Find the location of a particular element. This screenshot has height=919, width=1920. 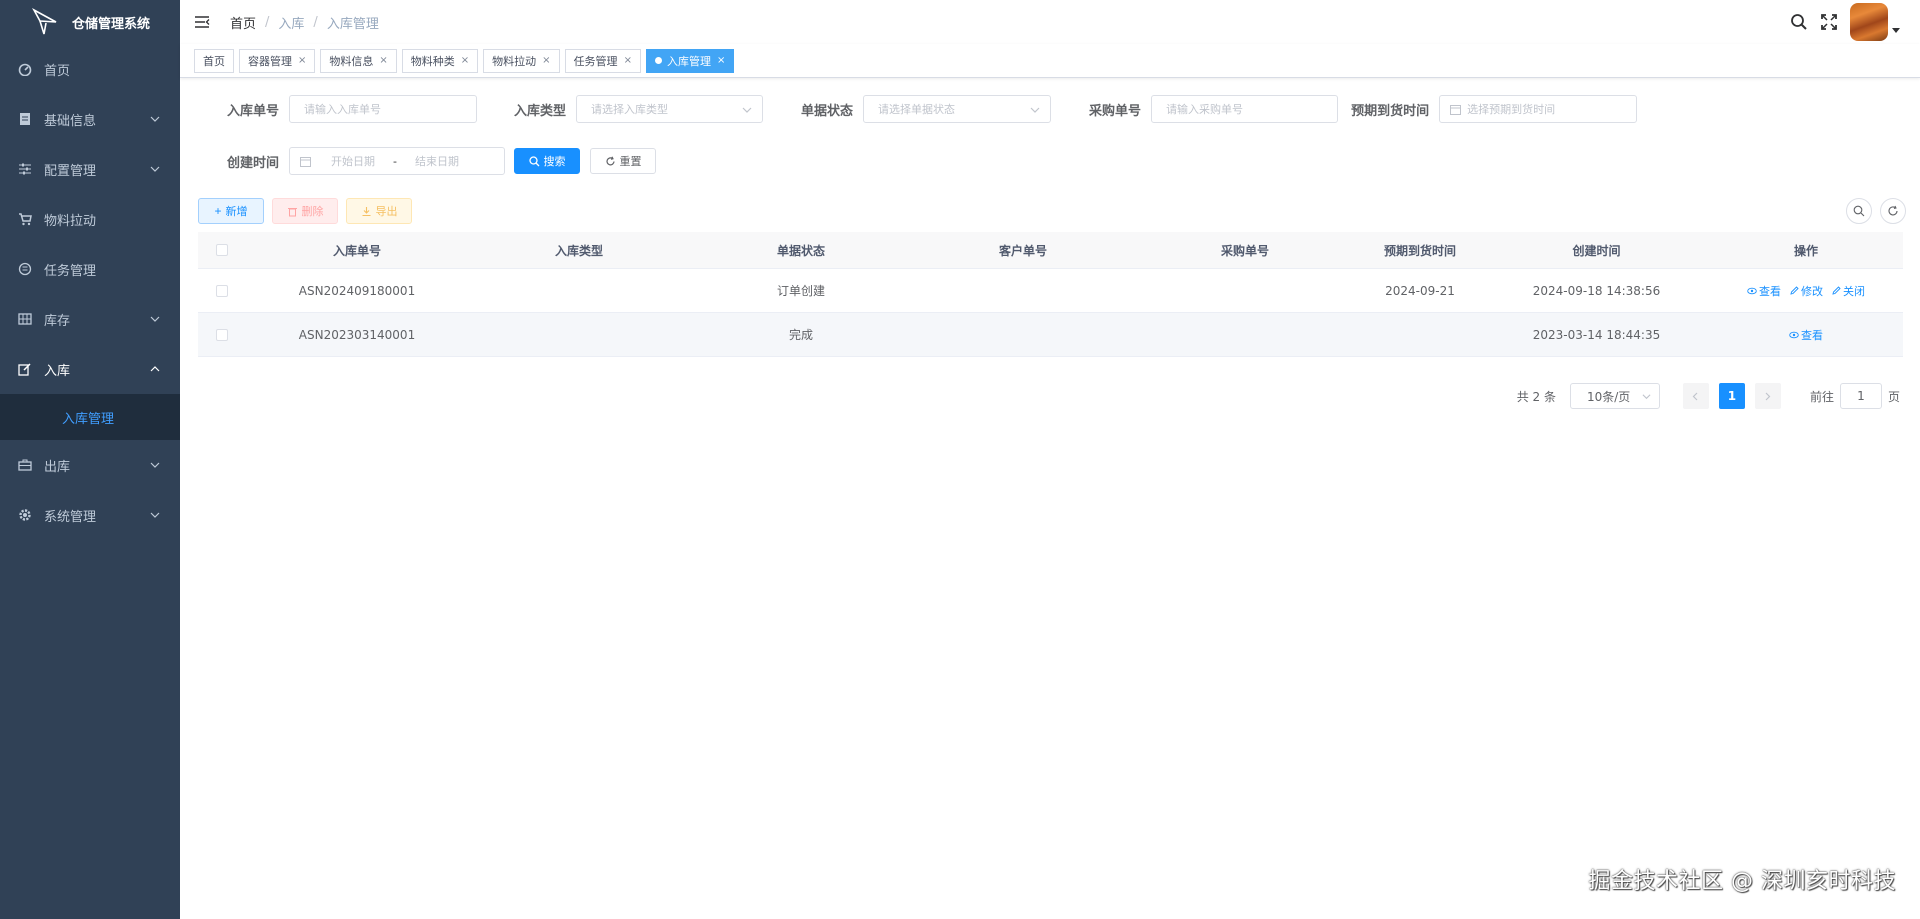

plus-icon: + is located at coordinates (218, 211).